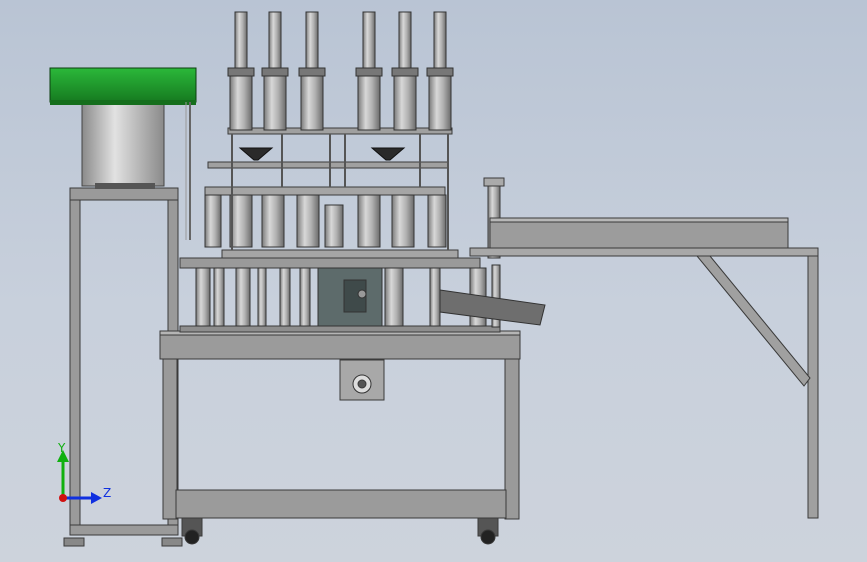  What do you see at coordinates (322, 154) in the screenshot?
I see `funnels` at bounding box center [322, 154].